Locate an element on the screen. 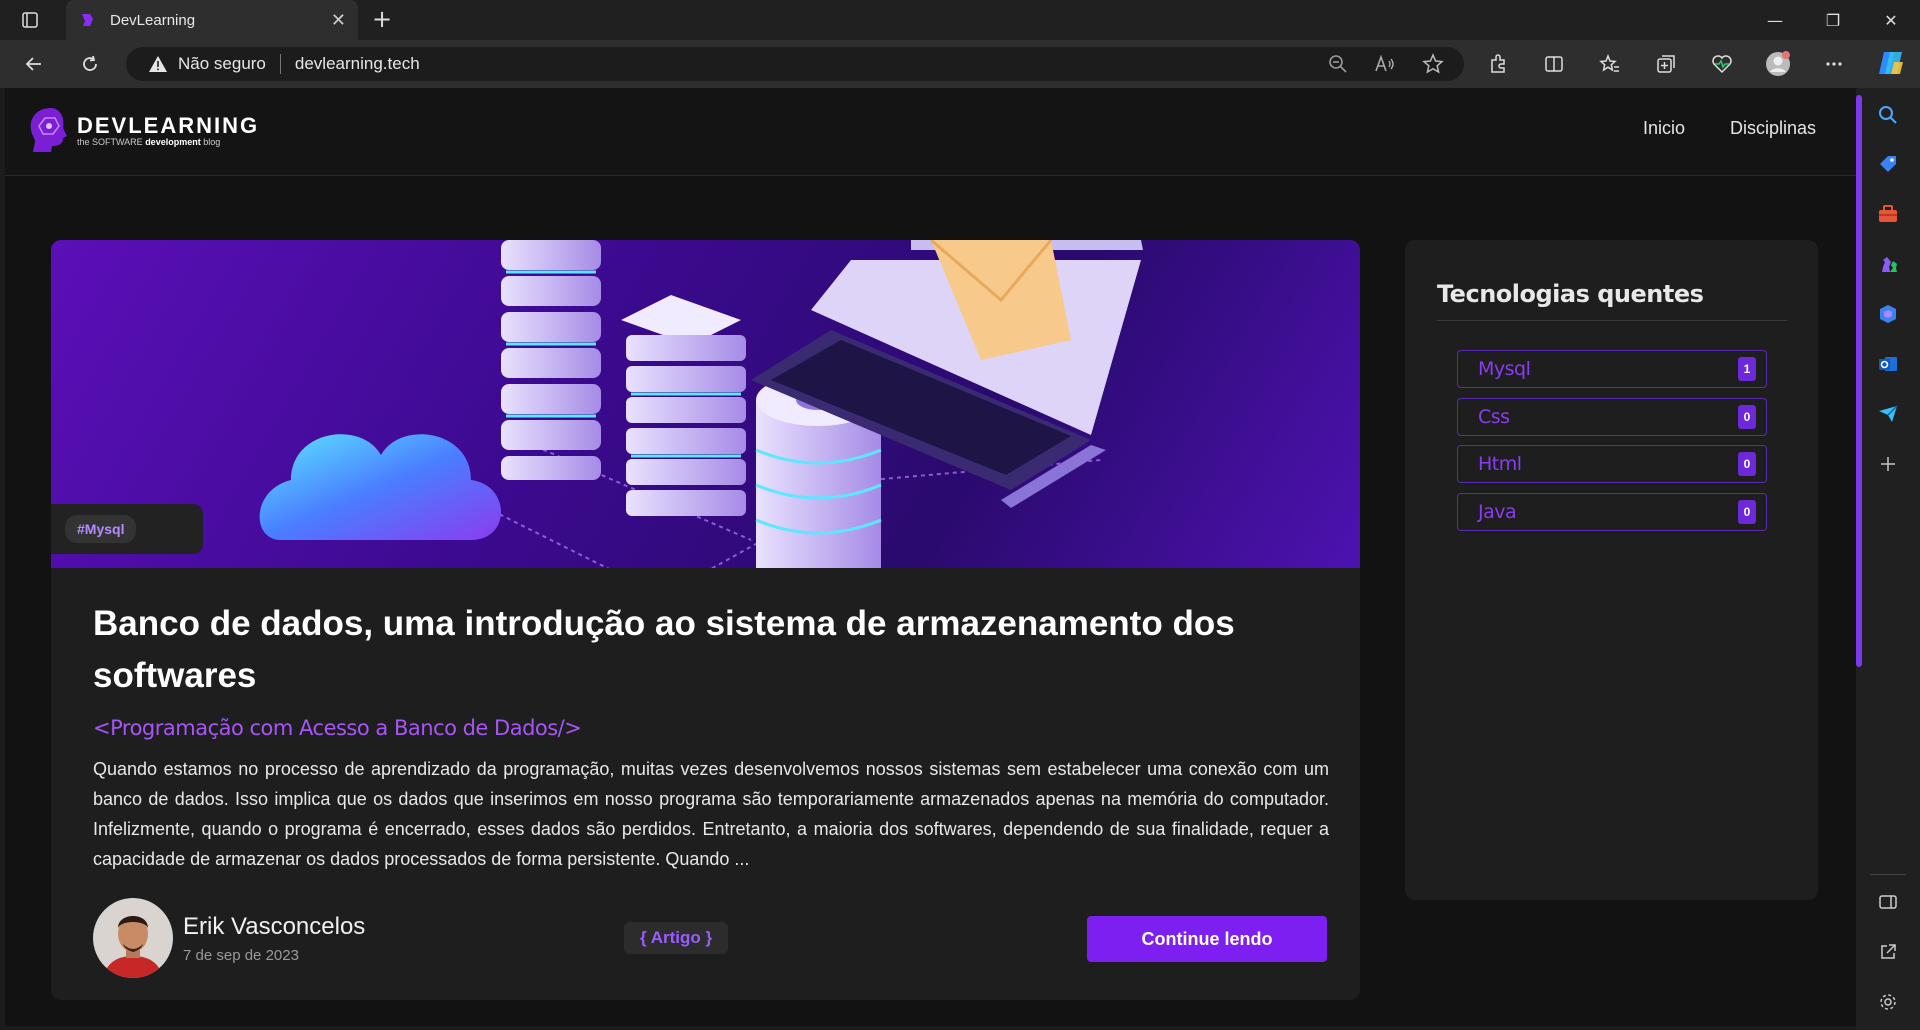 This screenshot has height=1030, width=1920. article-type-badge: { Artigo } is located at coordinates (676, 938).